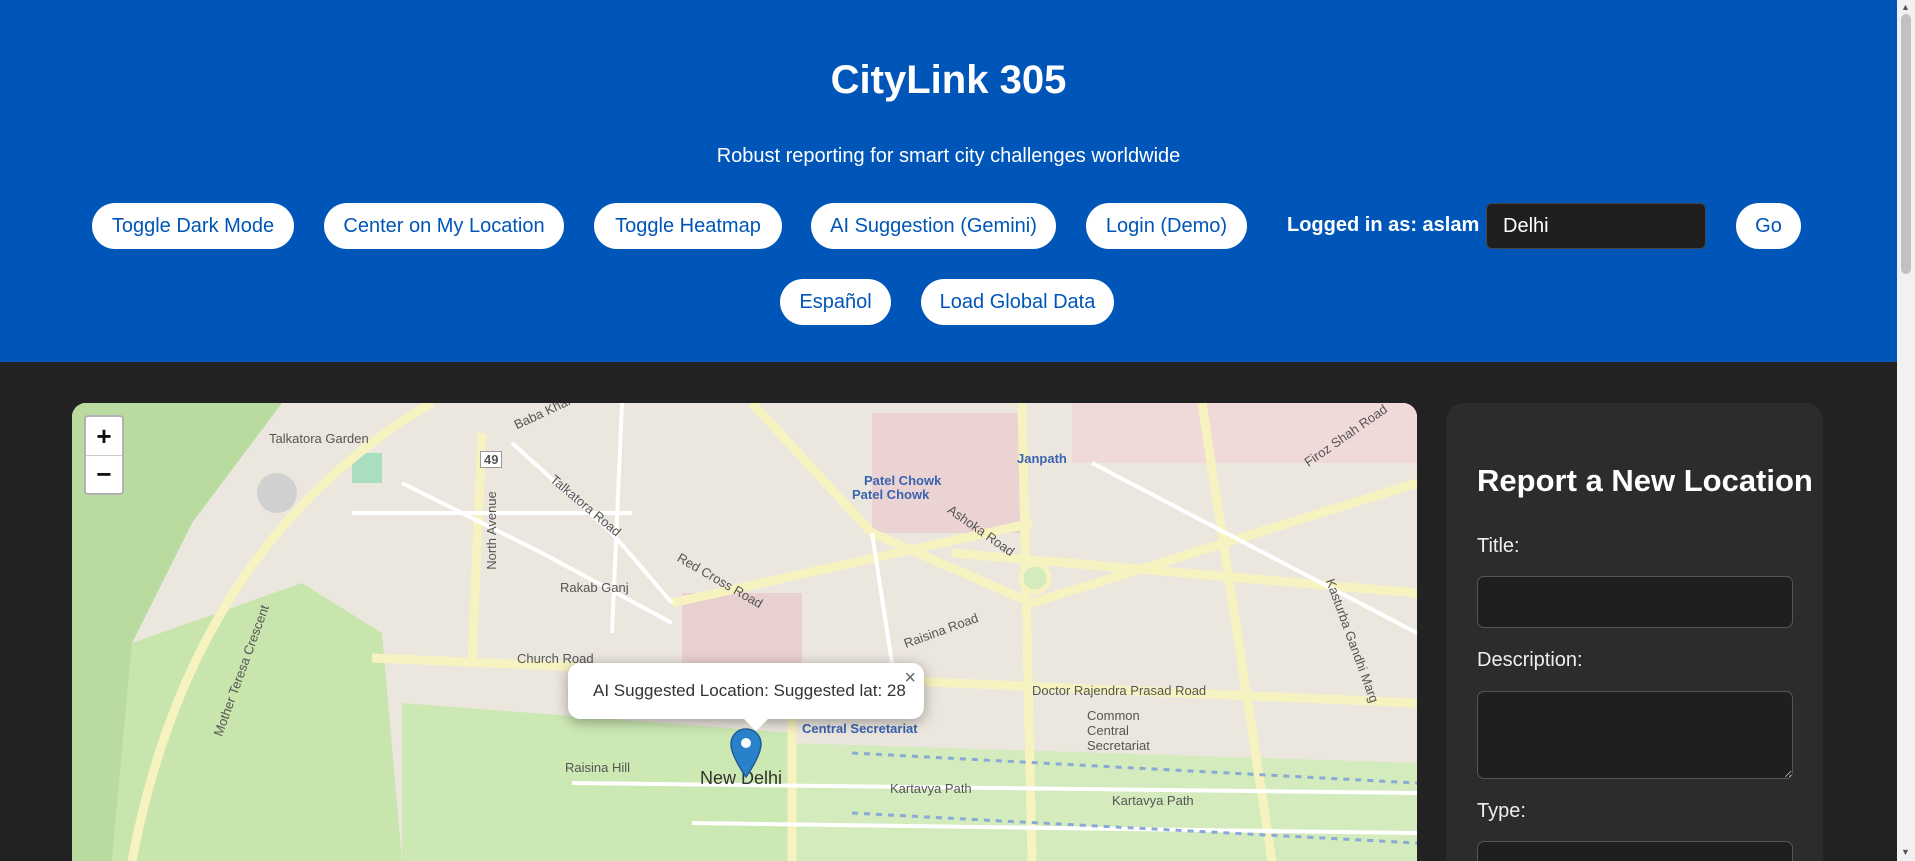  Describe the element at coordinates (491, 530) in the screenshot. I see `map-label-north-avenue: North Avenue` at that location.